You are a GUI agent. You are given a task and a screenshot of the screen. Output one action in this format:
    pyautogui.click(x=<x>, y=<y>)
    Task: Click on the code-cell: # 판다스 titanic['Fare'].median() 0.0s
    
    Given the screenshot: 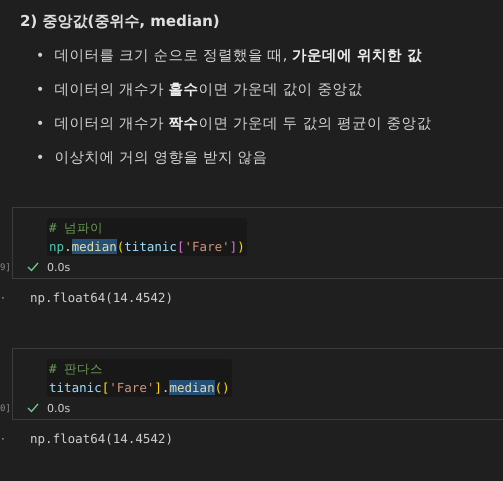 What is the action you would take?
    pyautogui.click(x=257, y=384)
    